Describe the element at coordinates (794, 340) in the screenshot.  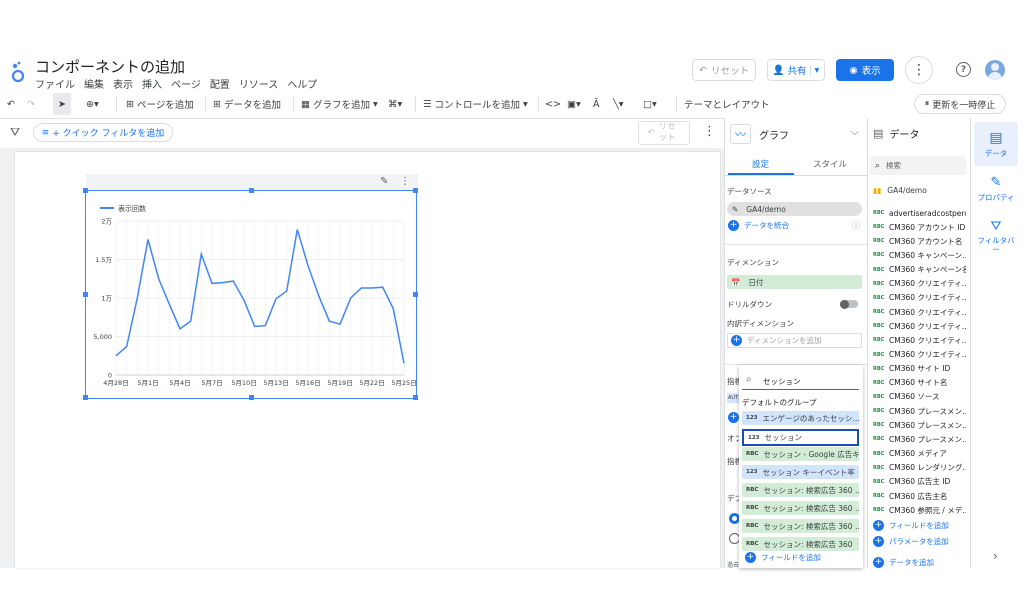
I see `add-dimension-button: + ディメンションを追加` at that location.